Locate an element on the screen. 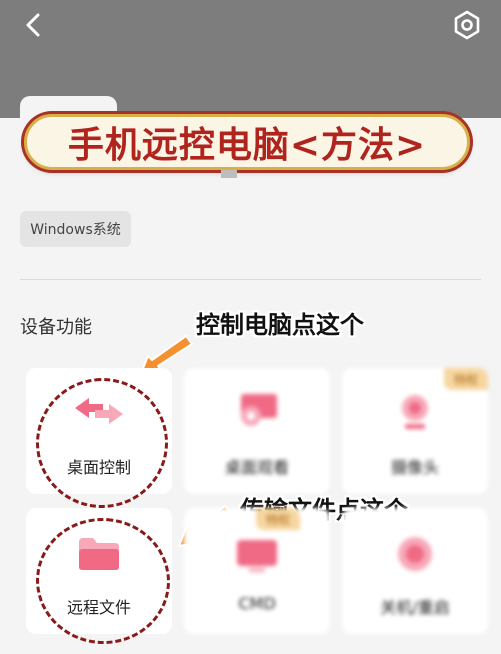  os-badge: Windows系统 is located at coordinates (75, 229).